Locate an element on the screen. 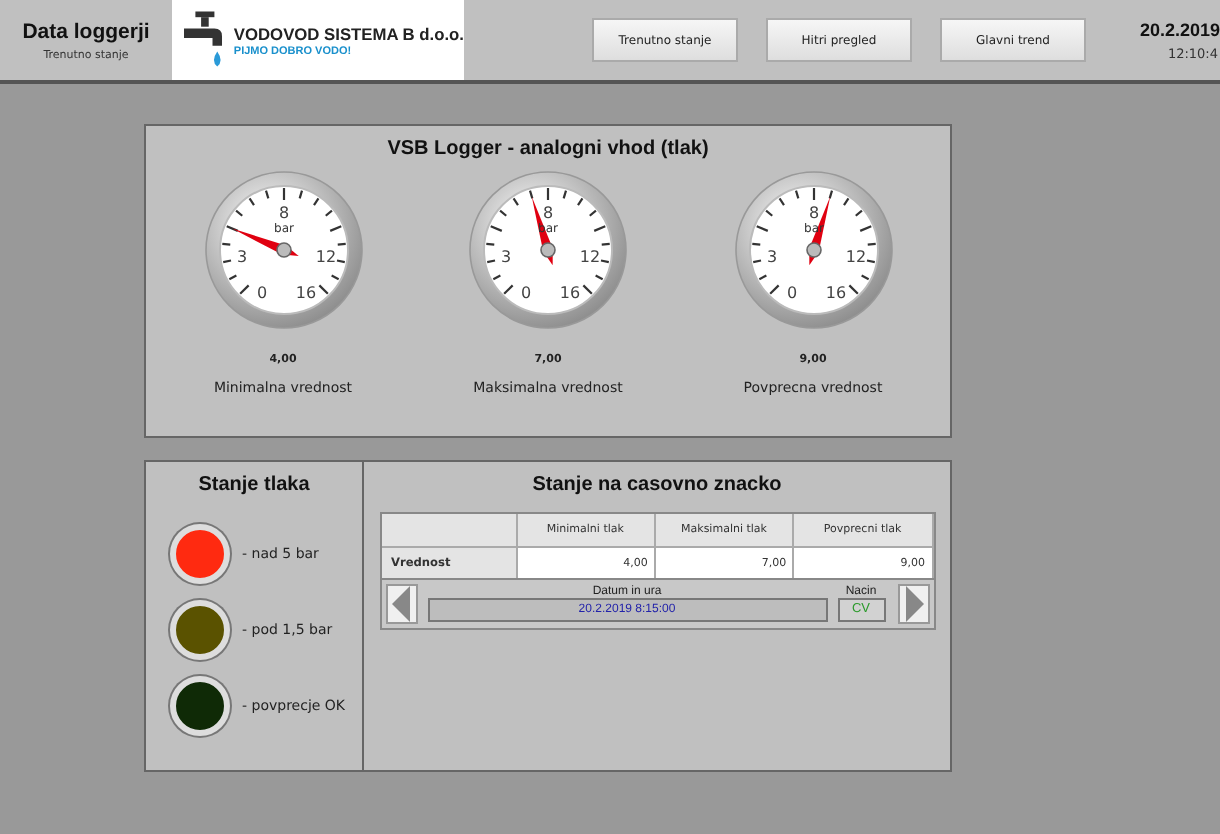  app-title: Data loggerji is located at coordinates (86, 31).